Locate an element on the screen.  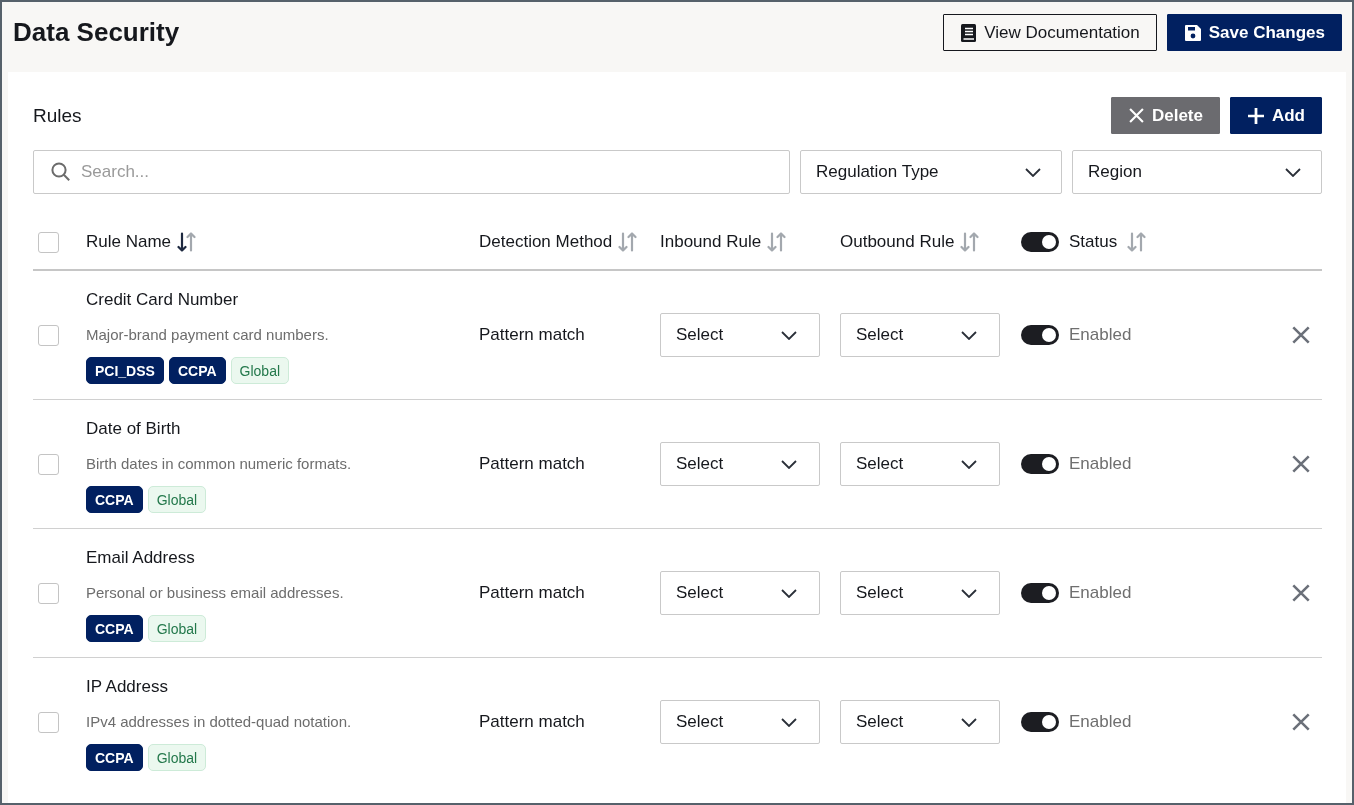
regulation-tag: PCI_DSS is located at coordinates (125, 370).